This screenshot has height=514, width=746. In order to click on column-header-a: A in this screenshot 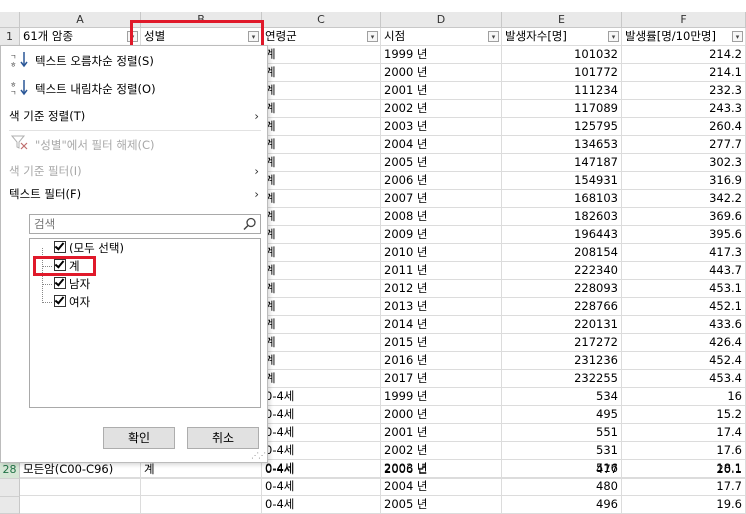, I will do `click(80, 20)`.